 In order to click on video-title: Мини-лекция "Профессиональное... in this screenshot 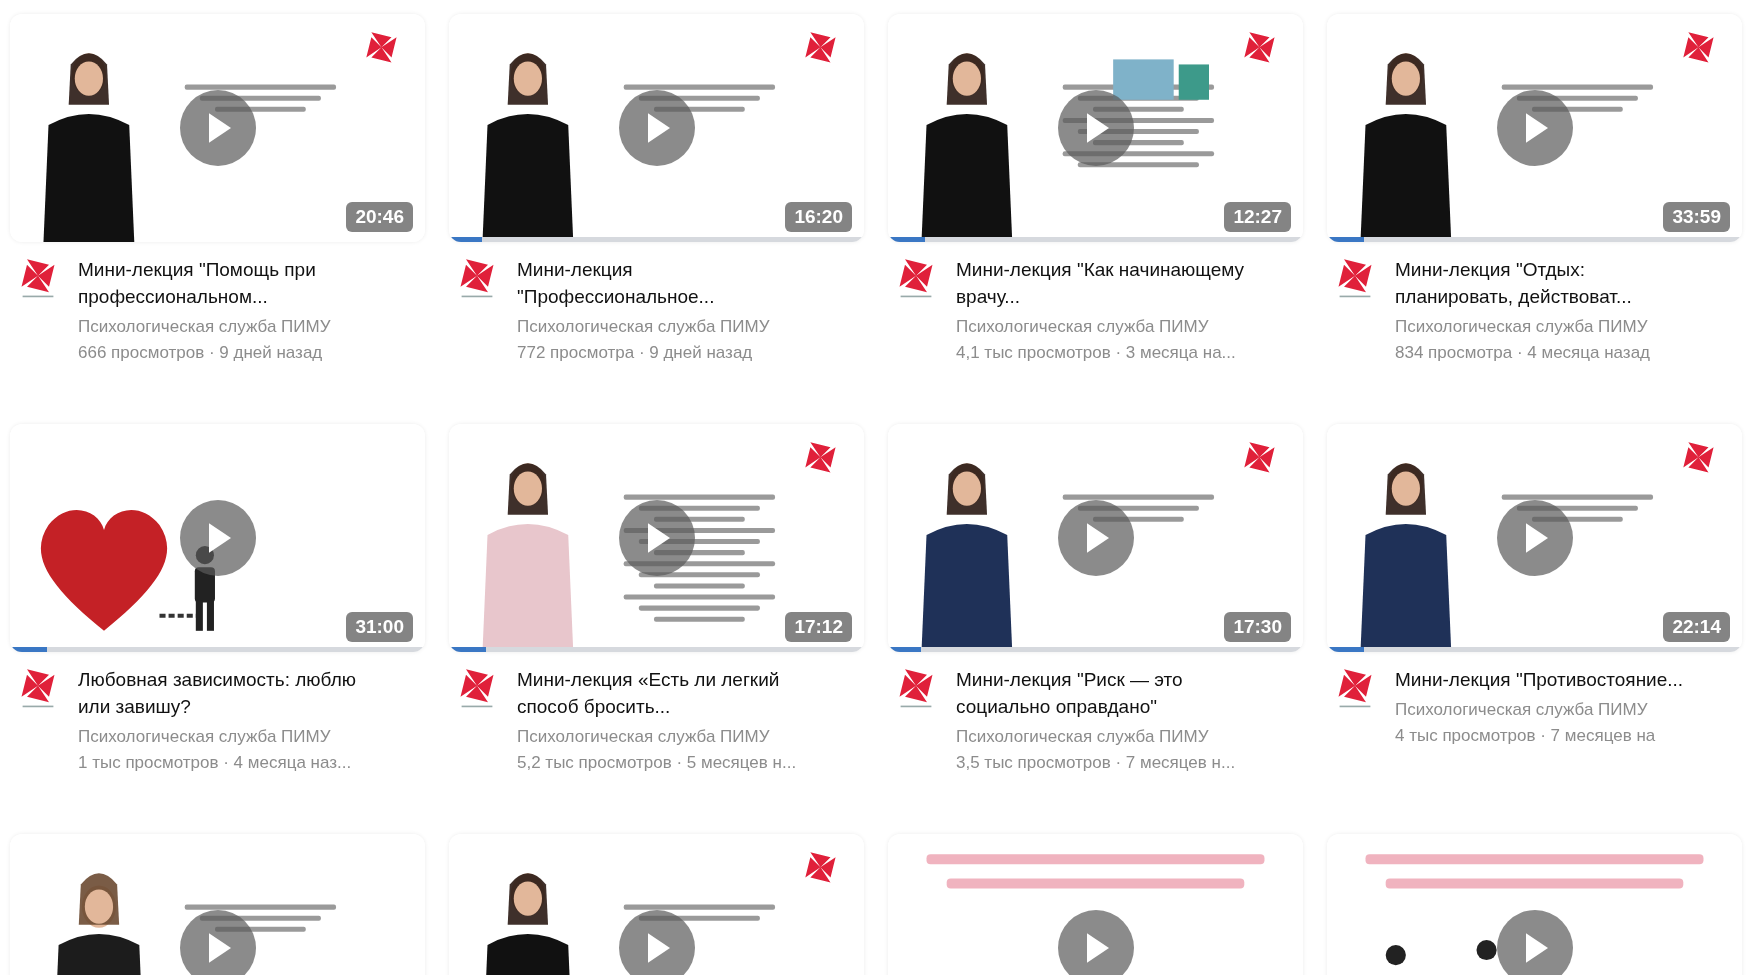, I will do `click(667, 283)`.